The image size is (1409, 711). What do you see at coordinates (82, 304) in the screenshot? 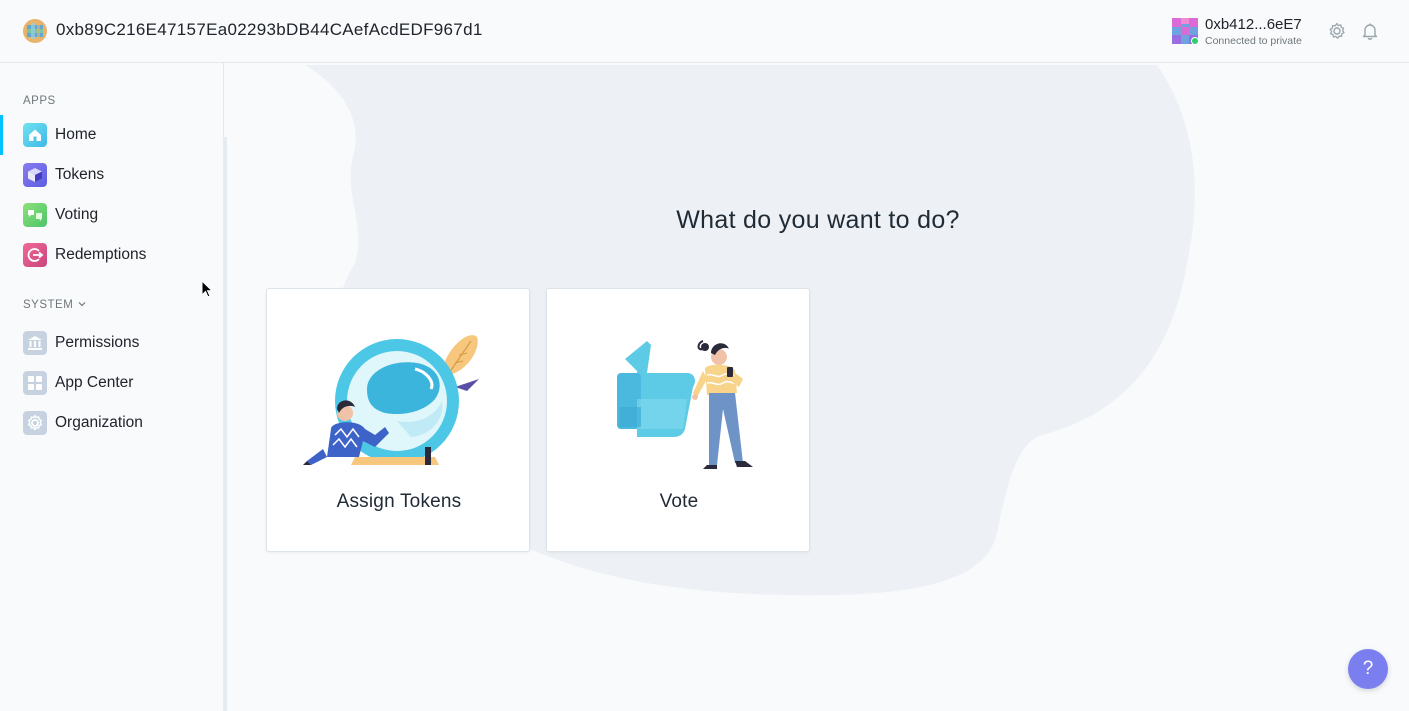
I see `chevron-down-icon` at bounding box center [82, 304].